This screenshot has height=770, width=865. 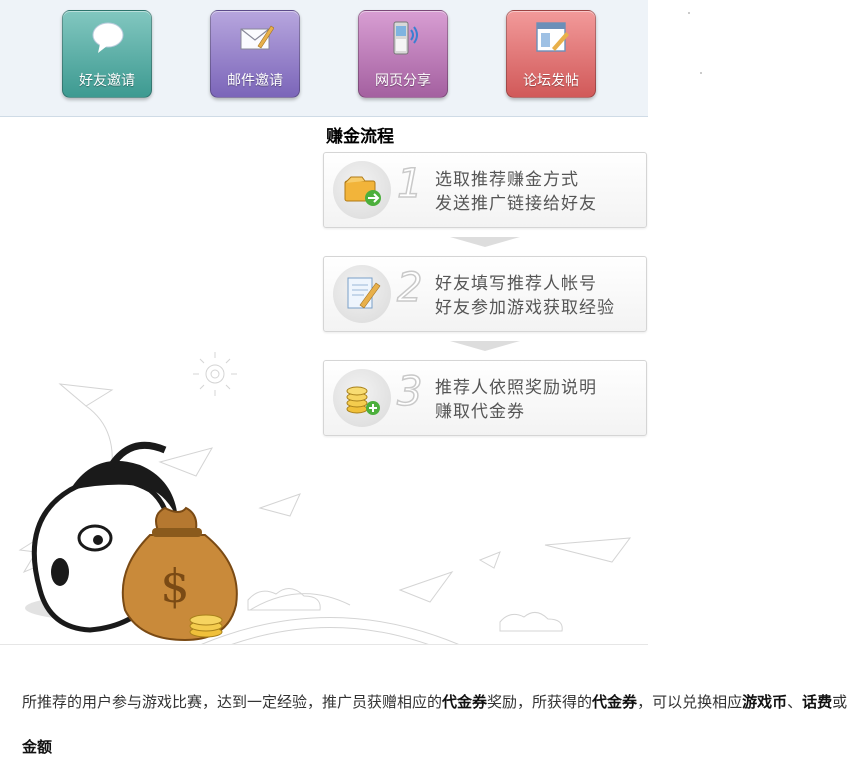 I want to click on desc-text: 或, so click(x=840, y=702).